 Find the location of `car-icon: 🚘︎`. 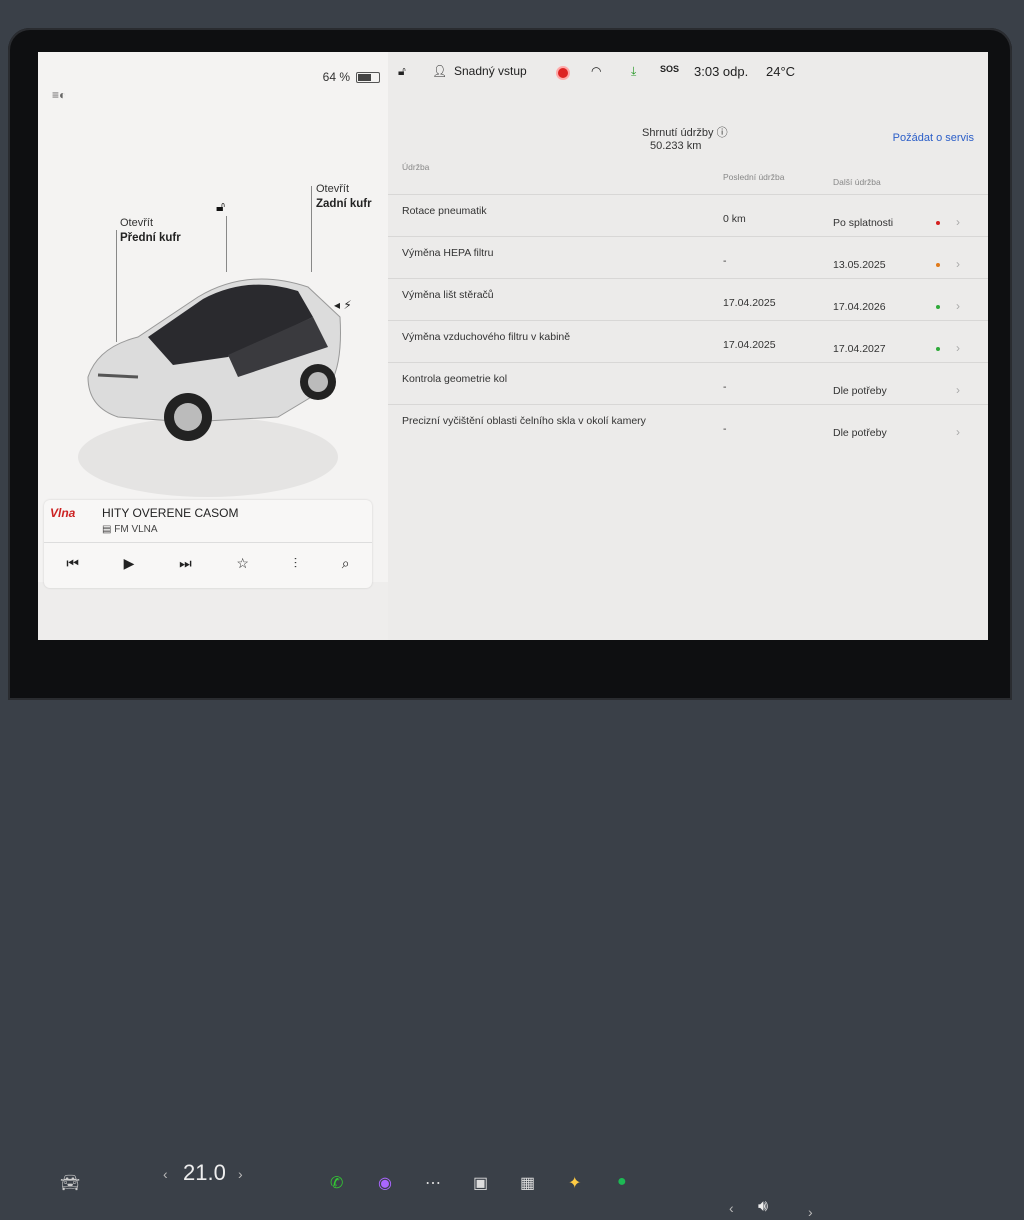

car-icon: 🚘︎ is located at coordinates (70, 1183).